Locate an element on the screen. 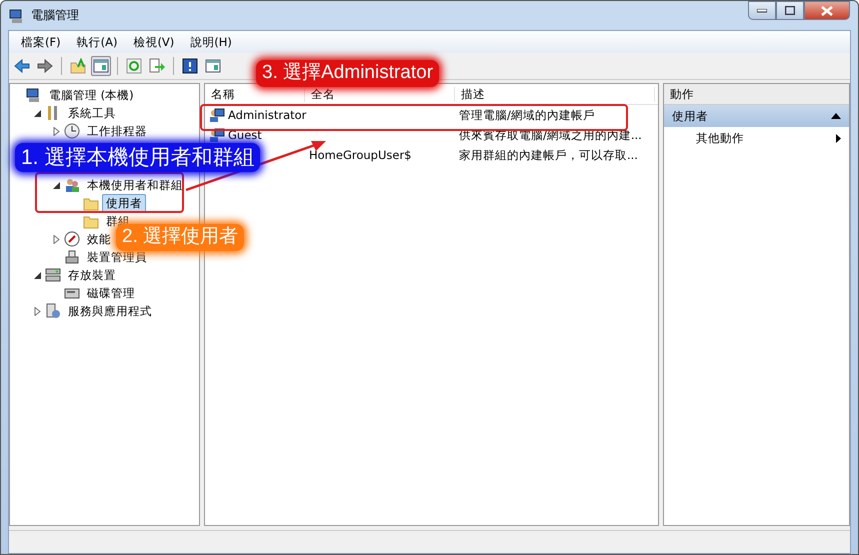  tree-item: 使用者 is located at coordinates (124, 203).